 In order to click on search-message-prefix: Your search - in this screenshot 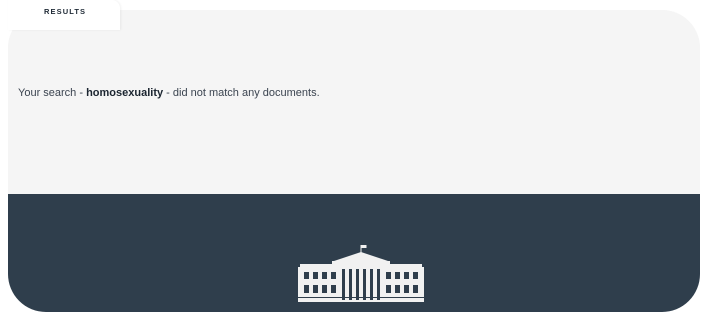, I will do `click(52, 93)`.